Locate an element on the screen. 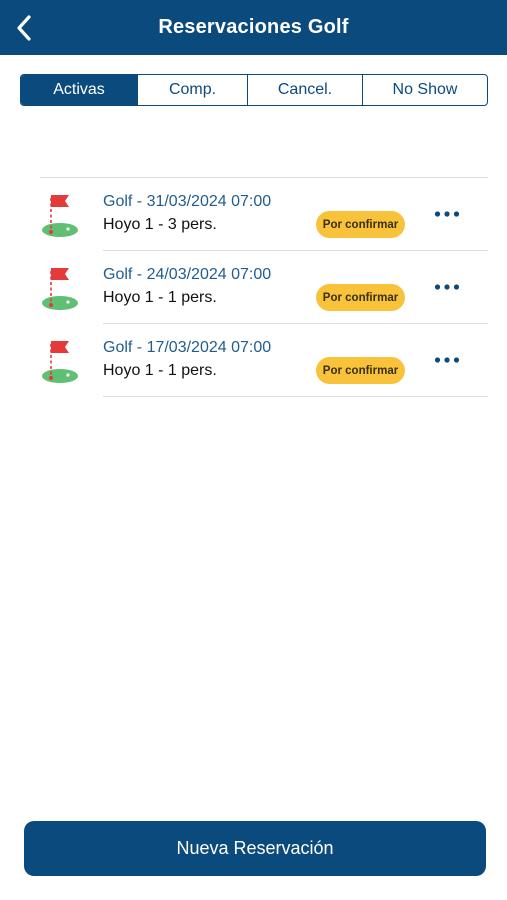 The image size is (507, 900). chevron-left-icon is located at coordinates (24, 28).